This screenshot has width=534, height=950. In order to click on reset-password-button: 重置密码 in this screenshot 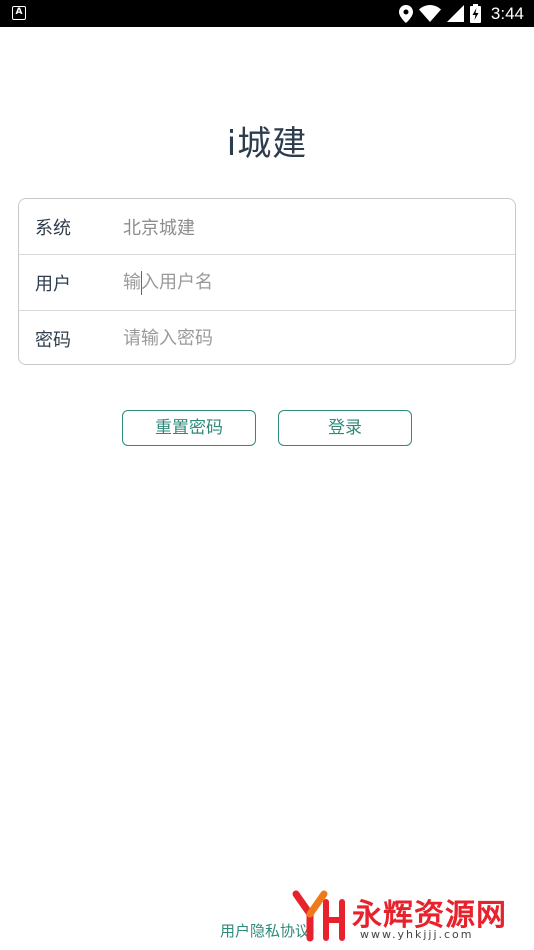, I will do `click(189, 428)`.